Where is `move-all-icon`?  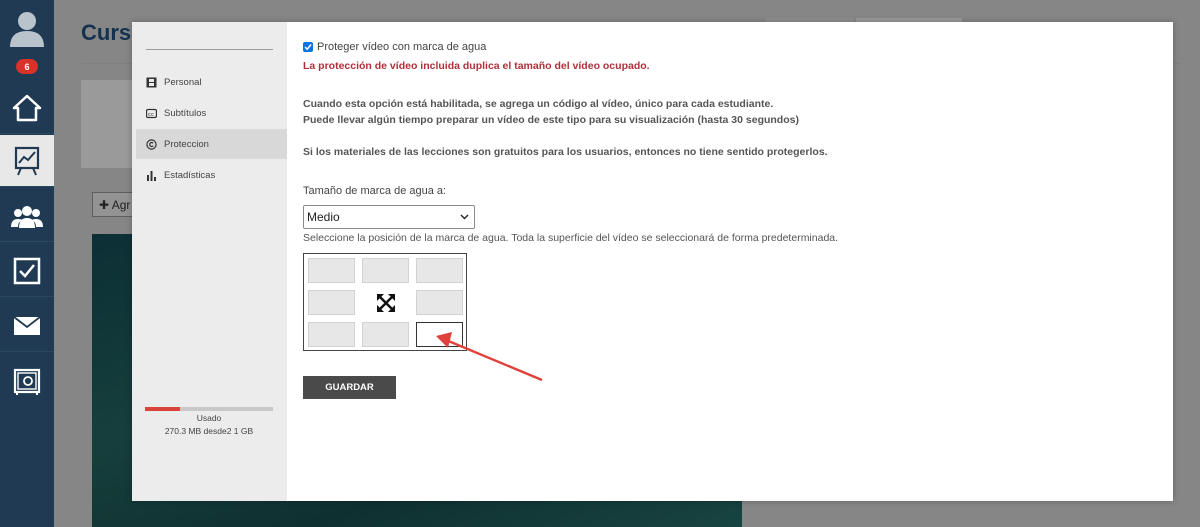
move-all-icon is located at coordinates (386, 303).